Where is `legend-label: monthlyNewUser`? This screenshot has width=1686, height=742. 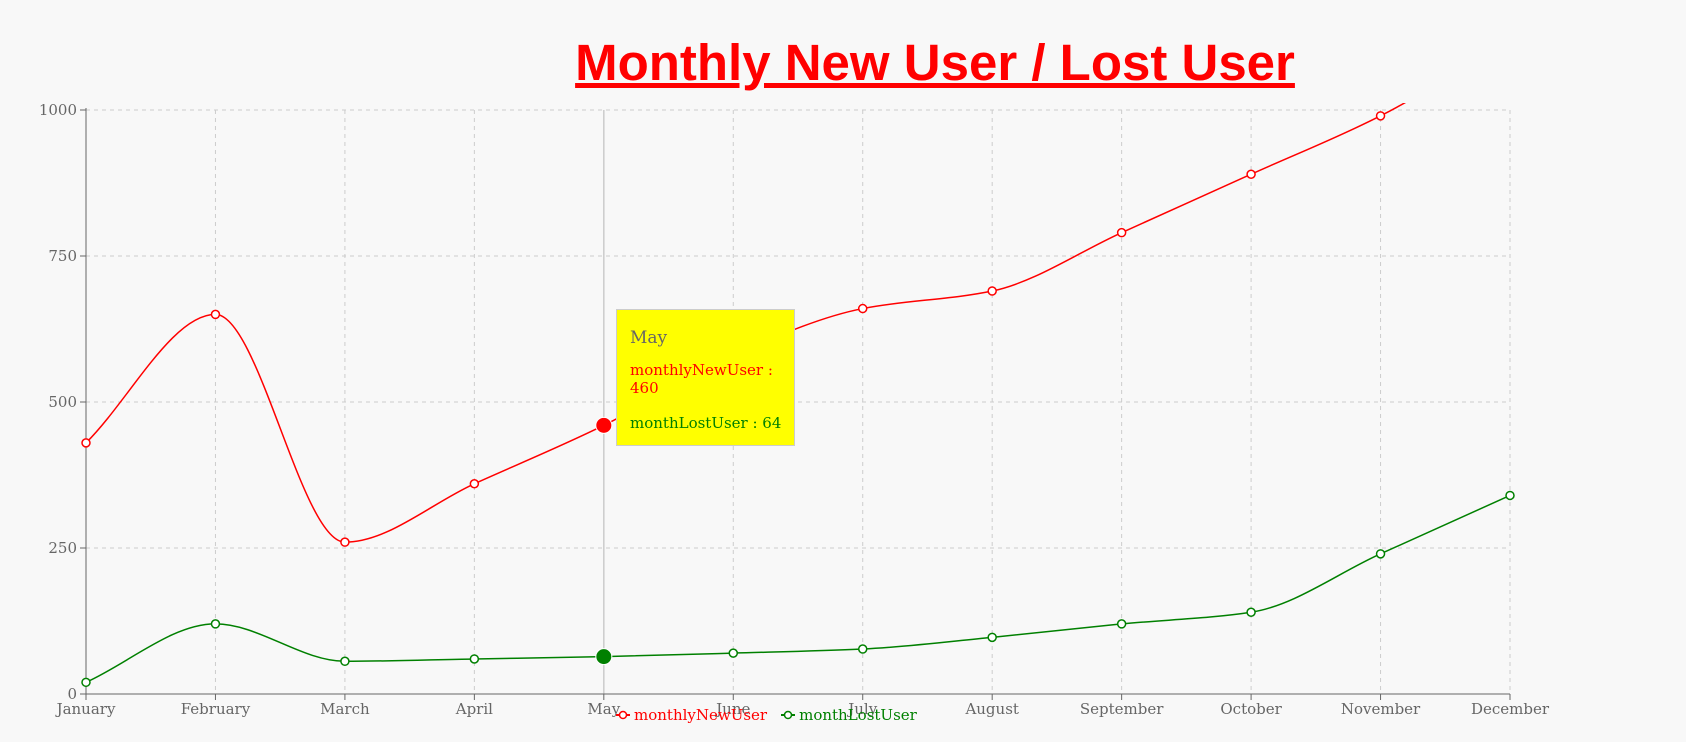 legend-label: monthlyNewUser is located at coordinates (701, 715).